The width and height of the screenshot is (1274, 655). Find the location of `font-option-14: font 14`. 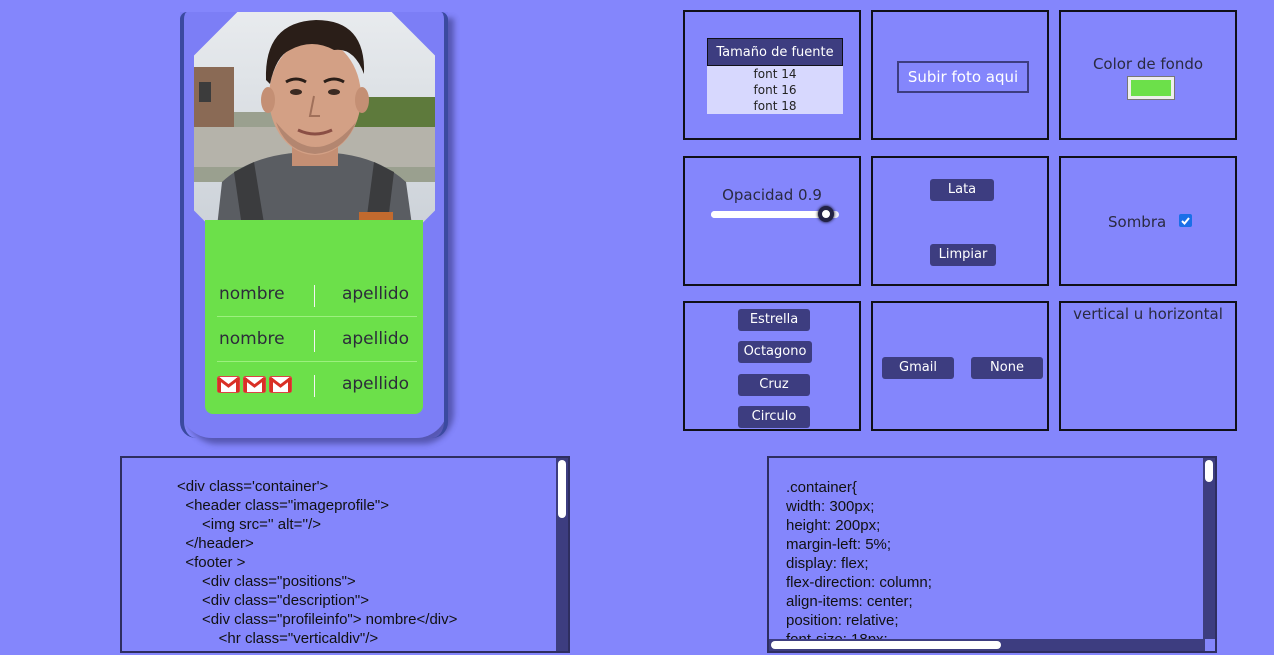

font-option-14: font 14 is located at coordinates (775, 74).